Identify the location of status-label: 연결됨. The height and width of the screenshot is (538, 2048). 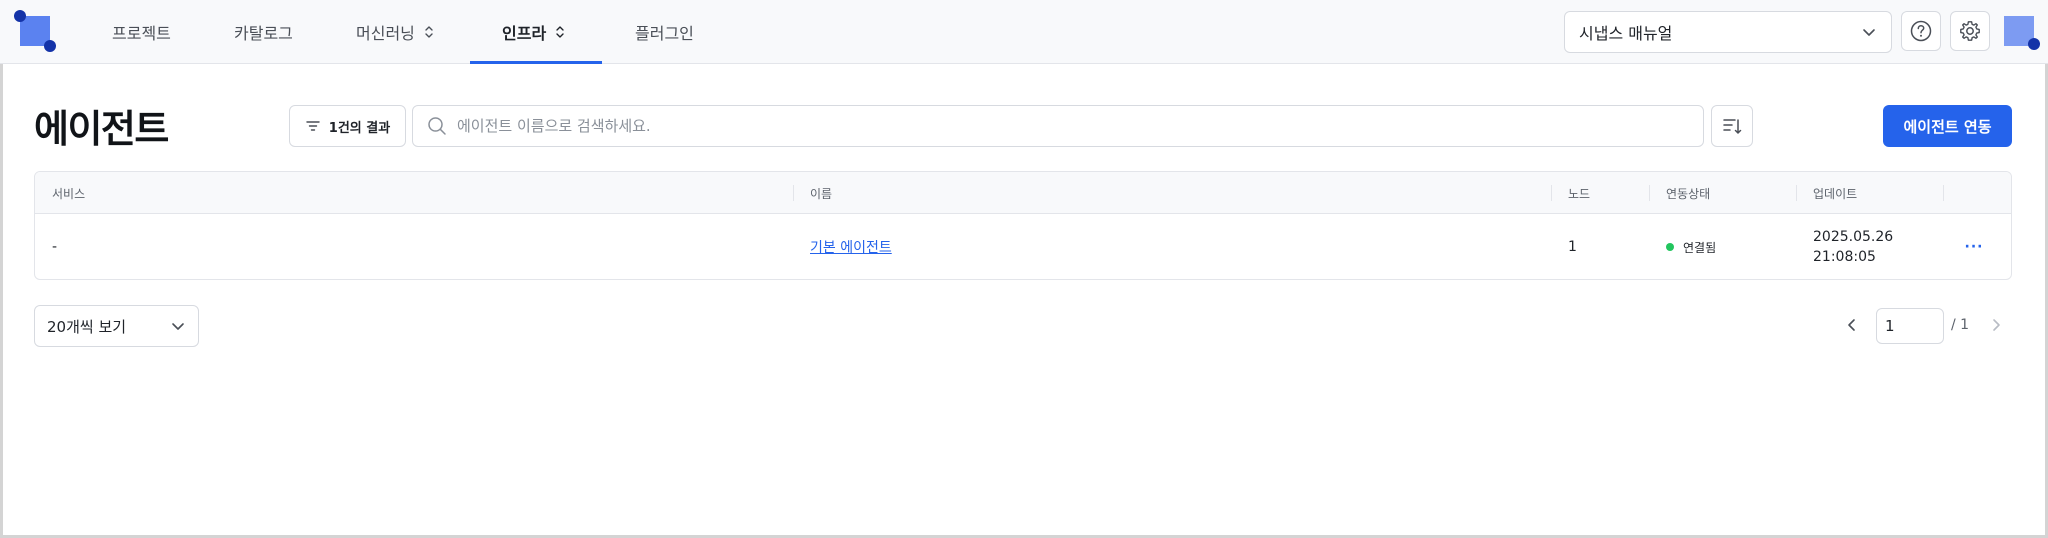
(1700, 247).